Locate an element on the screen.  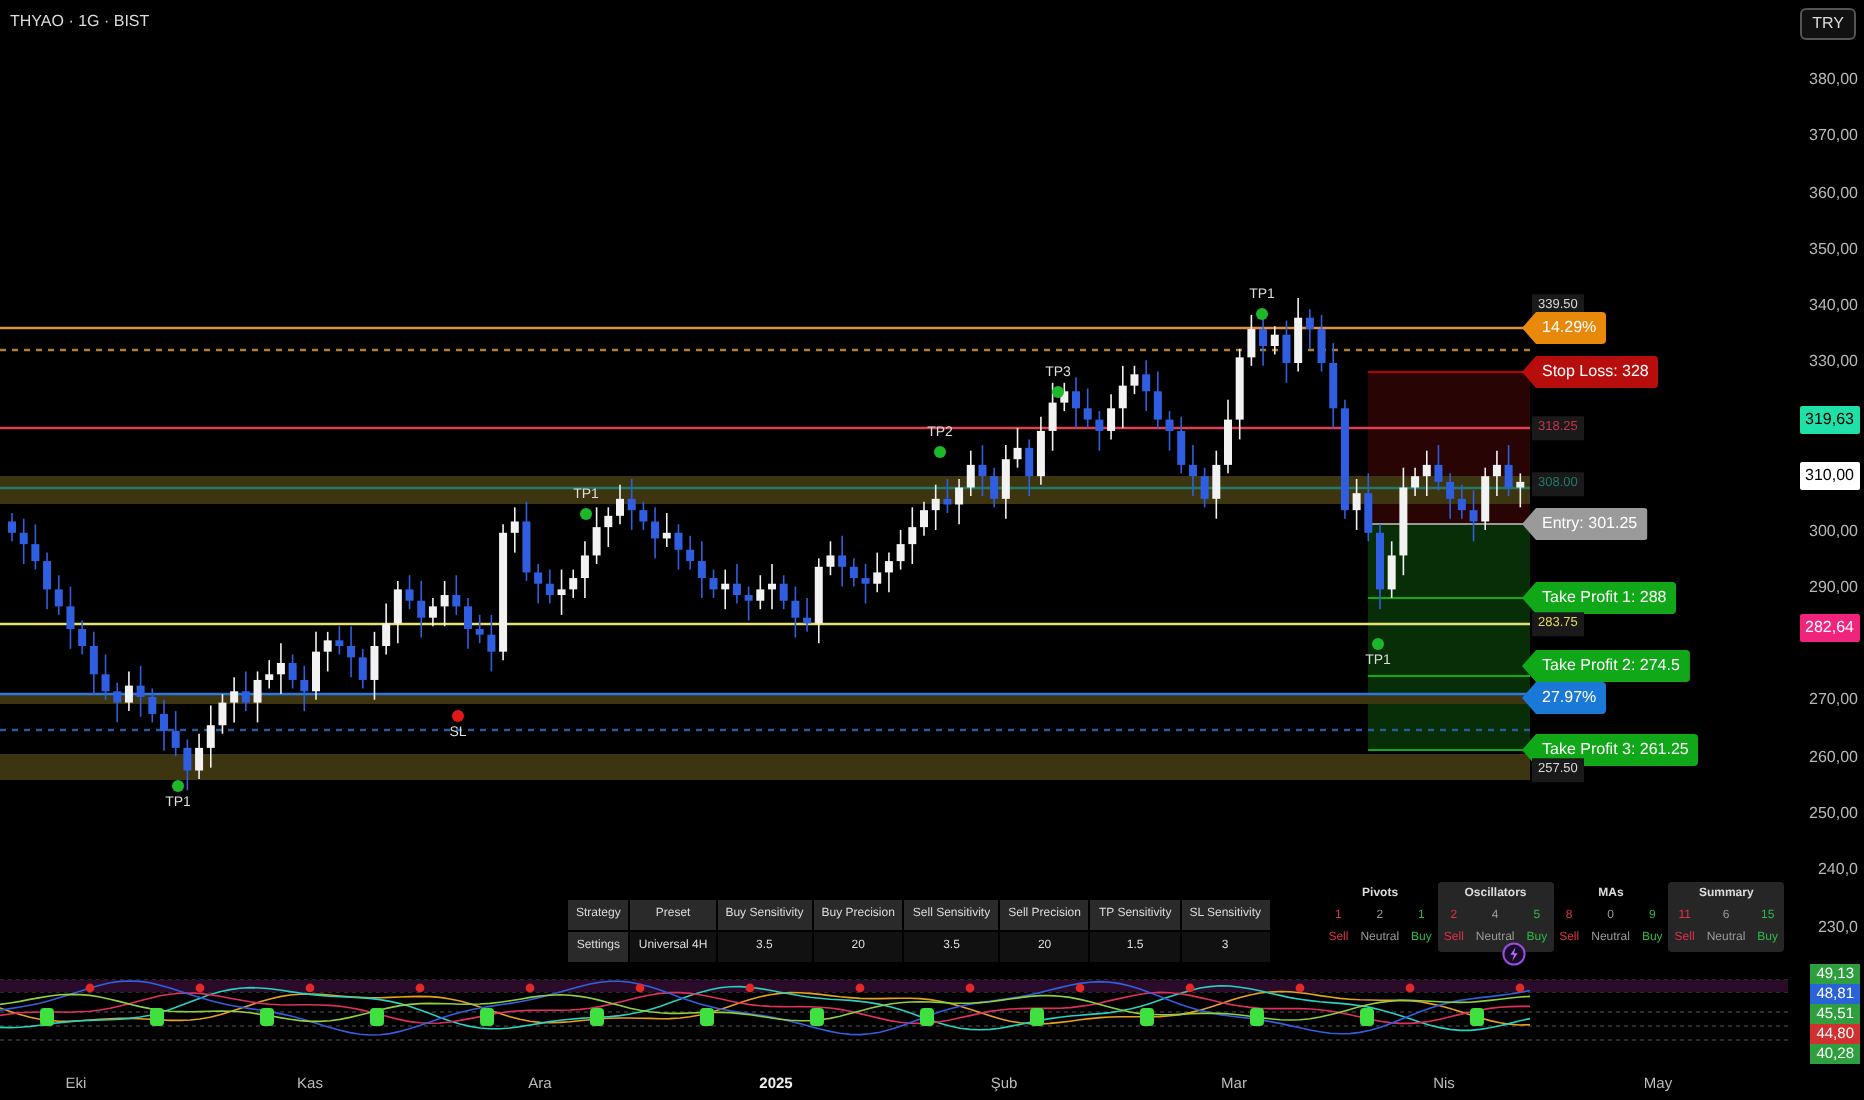
level-callout: 27.97% is located at coordinates (1564, 698).